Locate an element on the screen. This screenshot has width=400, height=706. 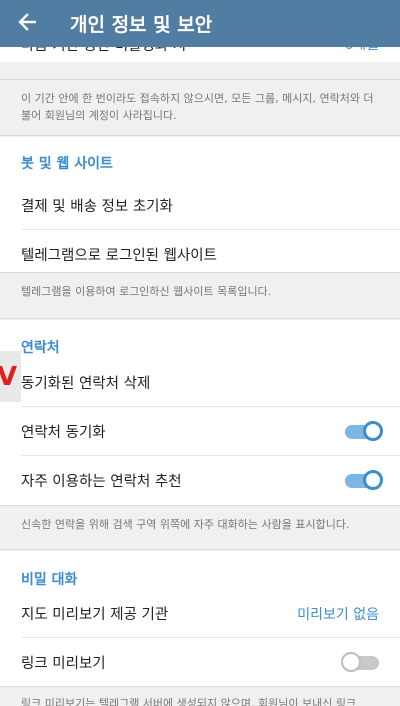
contacts-info-text: 신속한 연락을 위해 검색 구역 위쪽에 자주 대화하는 사람을 표시합니다. is located at coordinates (185, 524).